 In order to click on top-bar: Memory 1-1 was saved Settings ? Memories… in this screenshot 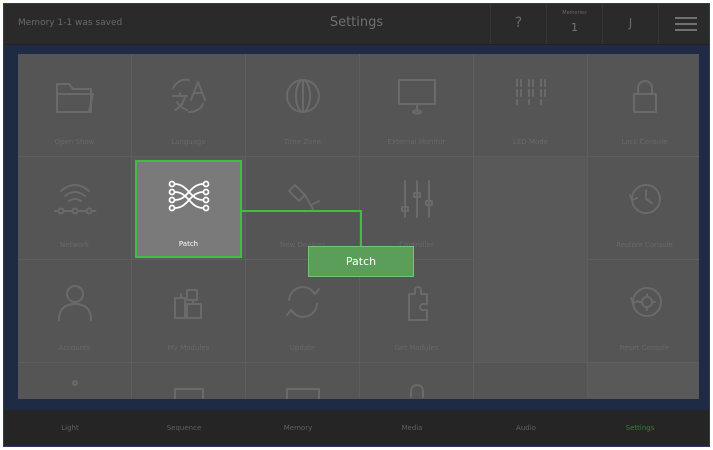, I will do `click(356, 24)`.